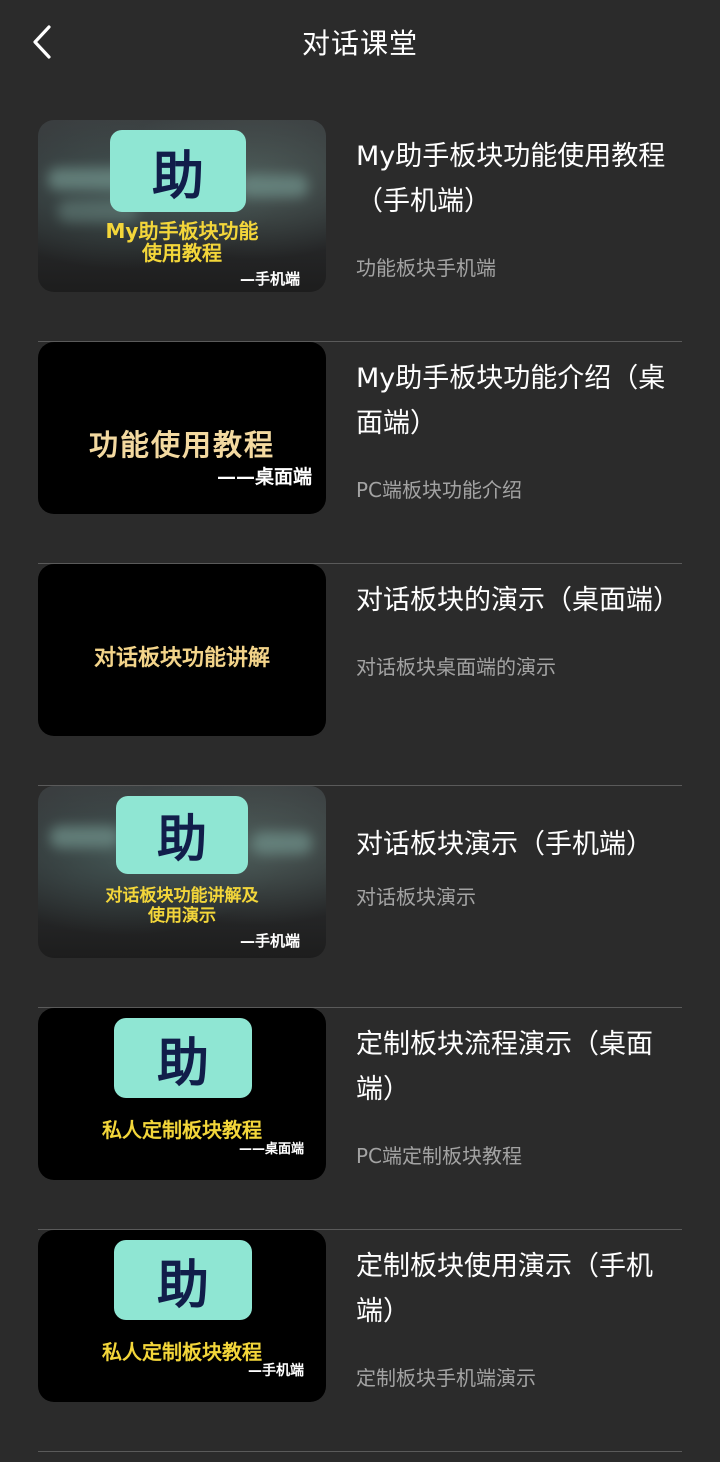  Describe the element at coordinates (181, 658) in the screenshot. I see `thumbnail-caption: 对话板块功能讲解` at that location.